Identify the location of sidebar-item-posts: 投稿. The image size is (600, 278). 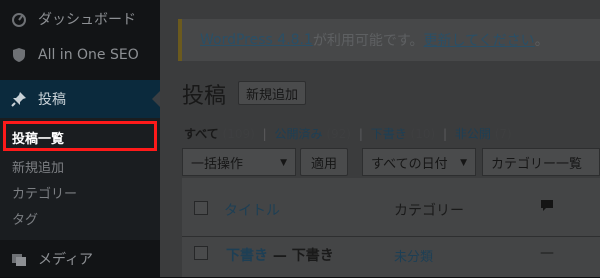
(80, 99).